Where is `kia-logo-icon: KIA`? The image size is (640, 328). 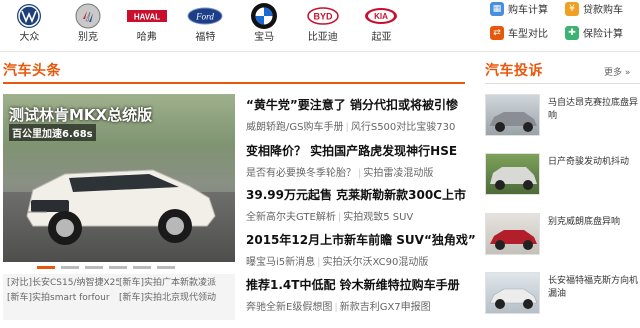 kia-logo-icon: KIA is located at coordinates (381, 16).